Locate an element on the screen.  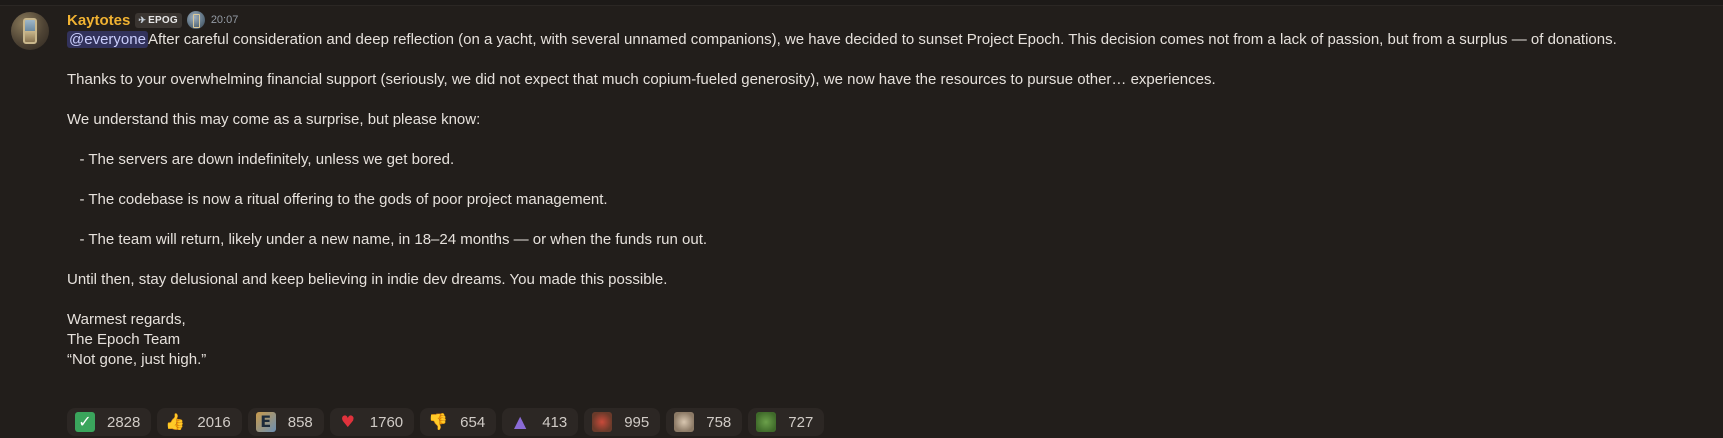
message-timestamp: 20:07 is located at coordinates (225, 20).